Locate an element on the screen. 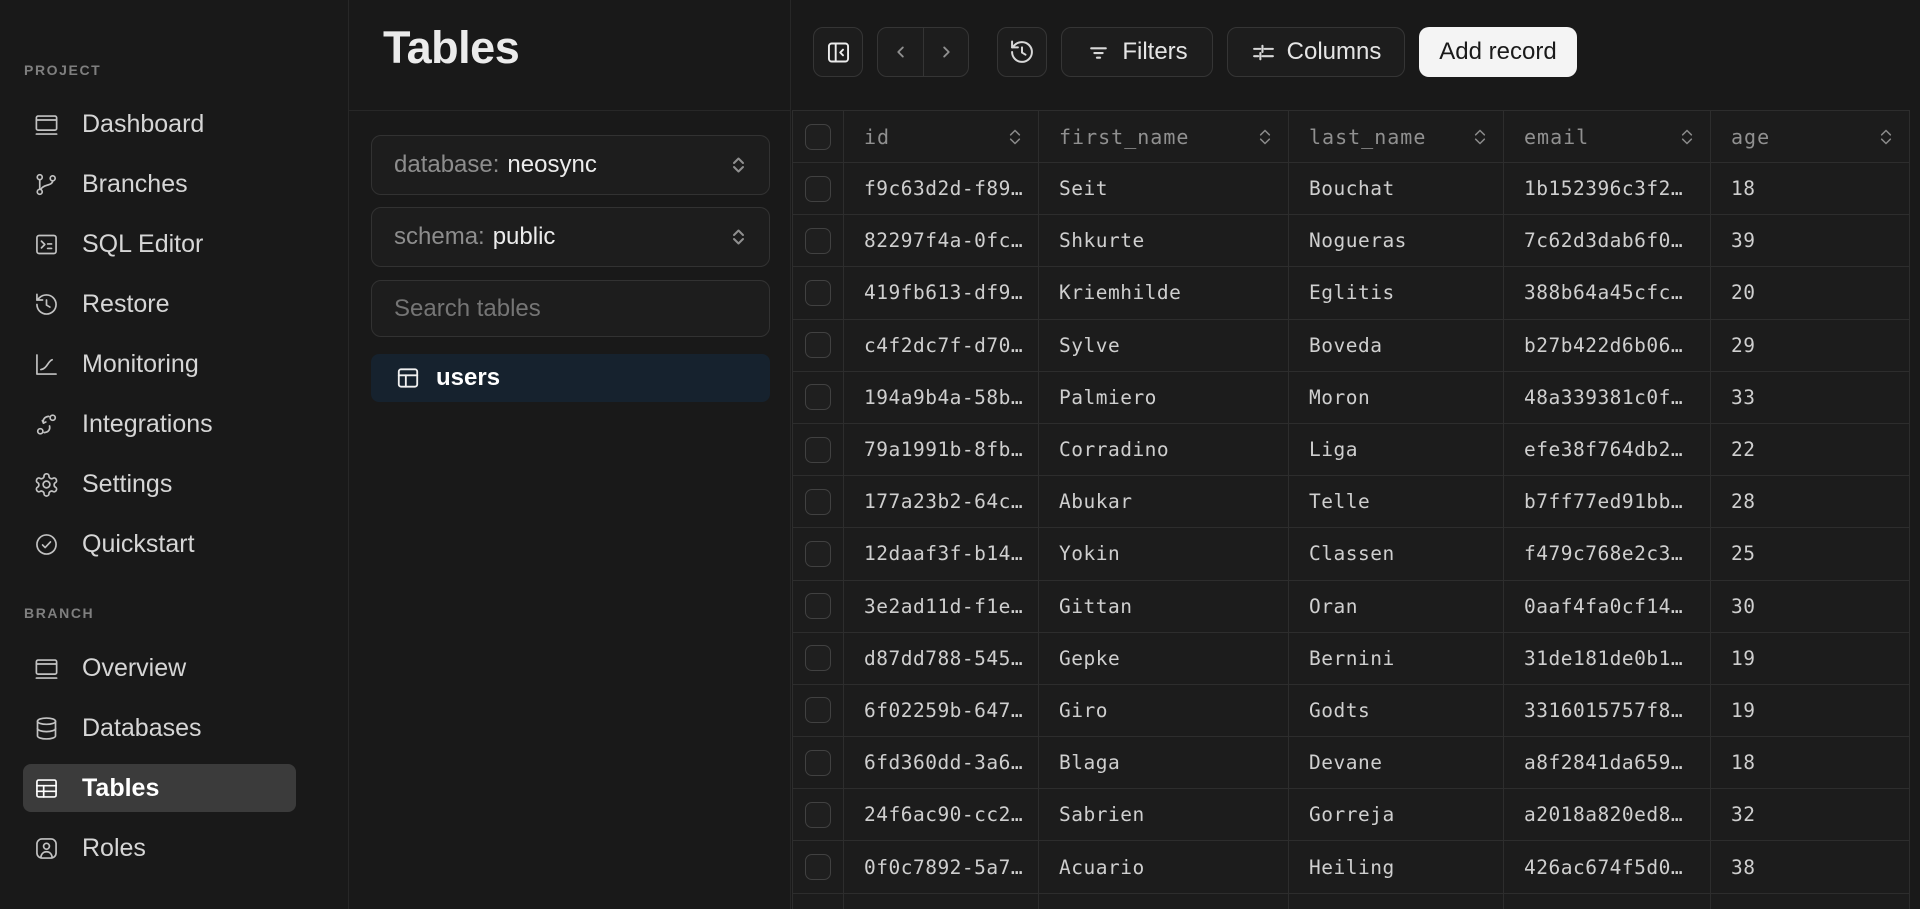  filters-button: Filters is located at coordinates (1137, 52).